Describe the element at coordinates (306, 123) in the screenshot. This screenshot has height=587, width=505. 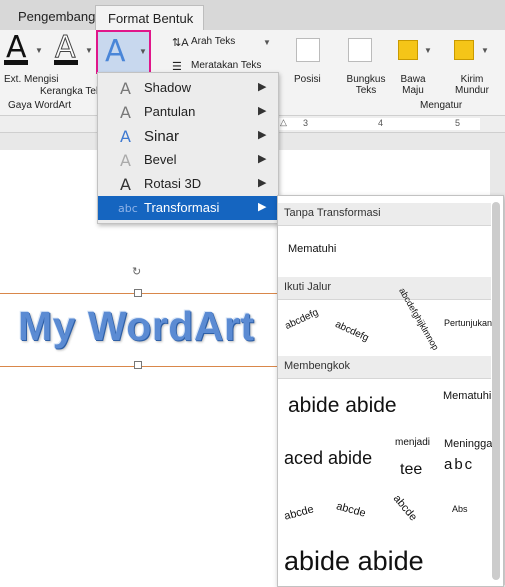
I see `ruler-mark: 3` at that location.